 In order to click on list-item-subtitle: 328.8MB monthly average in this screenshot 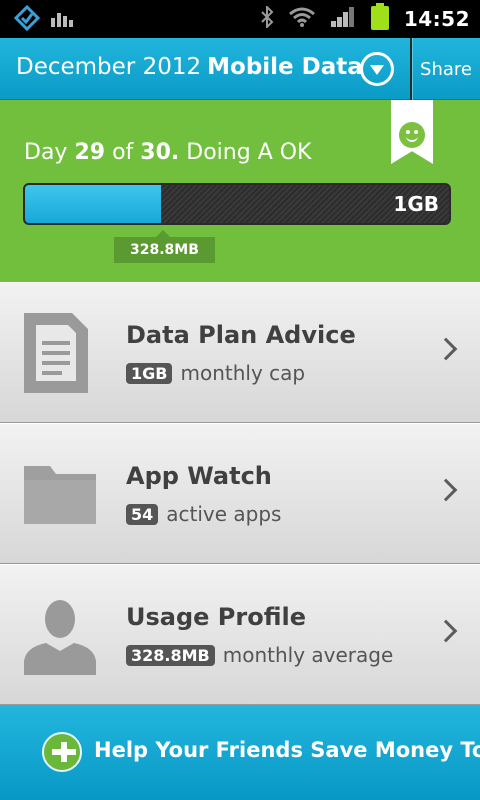, I will do `click(259, 655)`.